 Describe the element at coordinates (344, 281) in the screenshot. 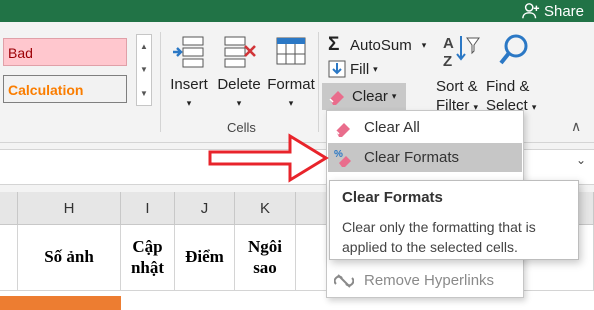

I see `unlink-icon` at that location.